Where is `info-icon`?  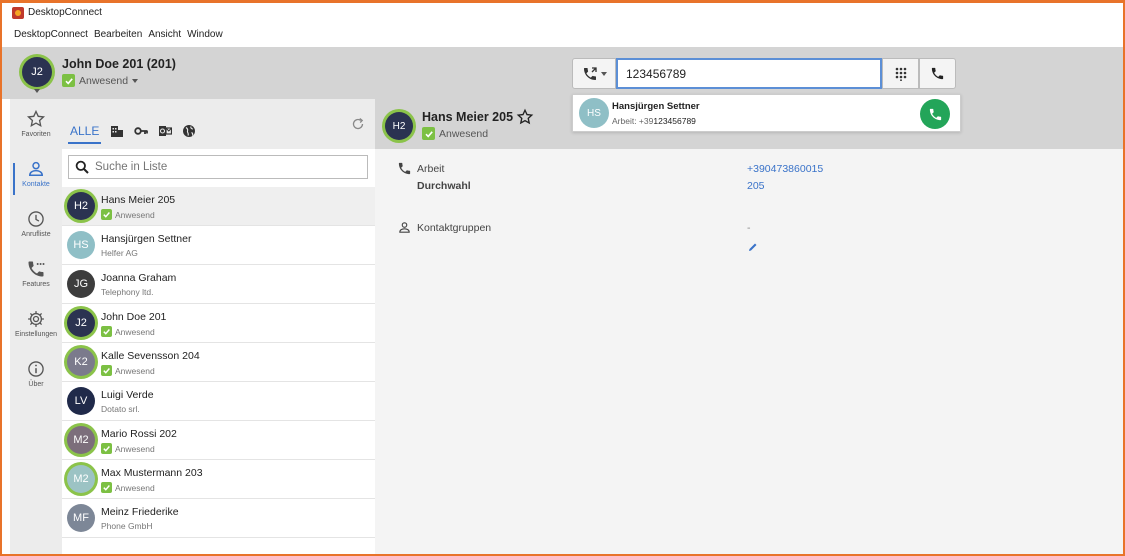 info-icon is located at coordinates (36, 369).